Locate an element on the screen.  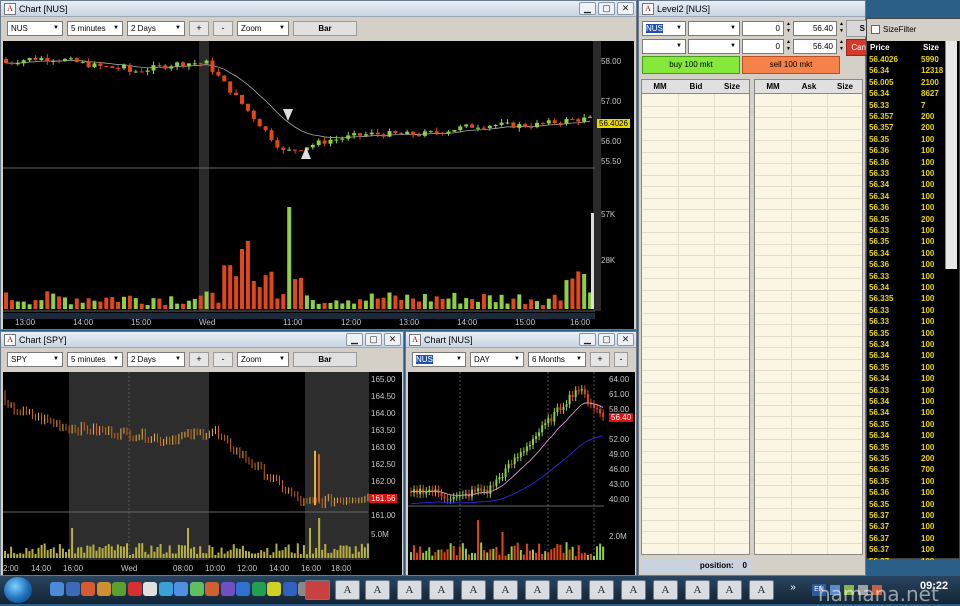
spy-chart-titlebar: A Chart [SPY] ▁ ▢ ✕ is located at coordinates (202, 340).